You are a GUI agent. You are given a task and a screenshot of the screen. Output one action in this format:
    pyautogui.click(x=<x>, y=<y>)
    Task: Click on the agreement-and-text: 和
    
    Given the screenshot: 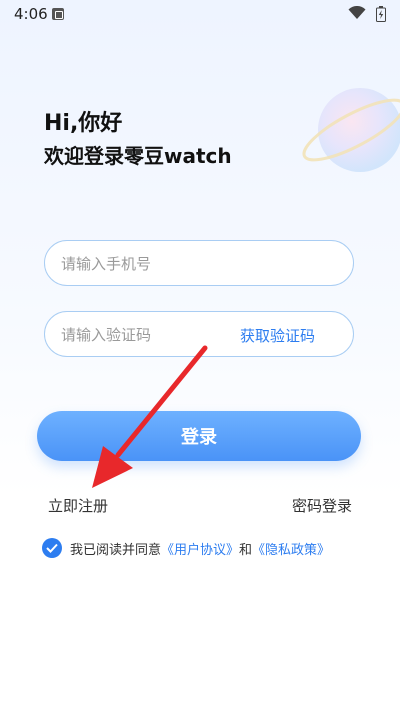 What is the action you would take?
    pyautogui.click(x=246, y=550)
    